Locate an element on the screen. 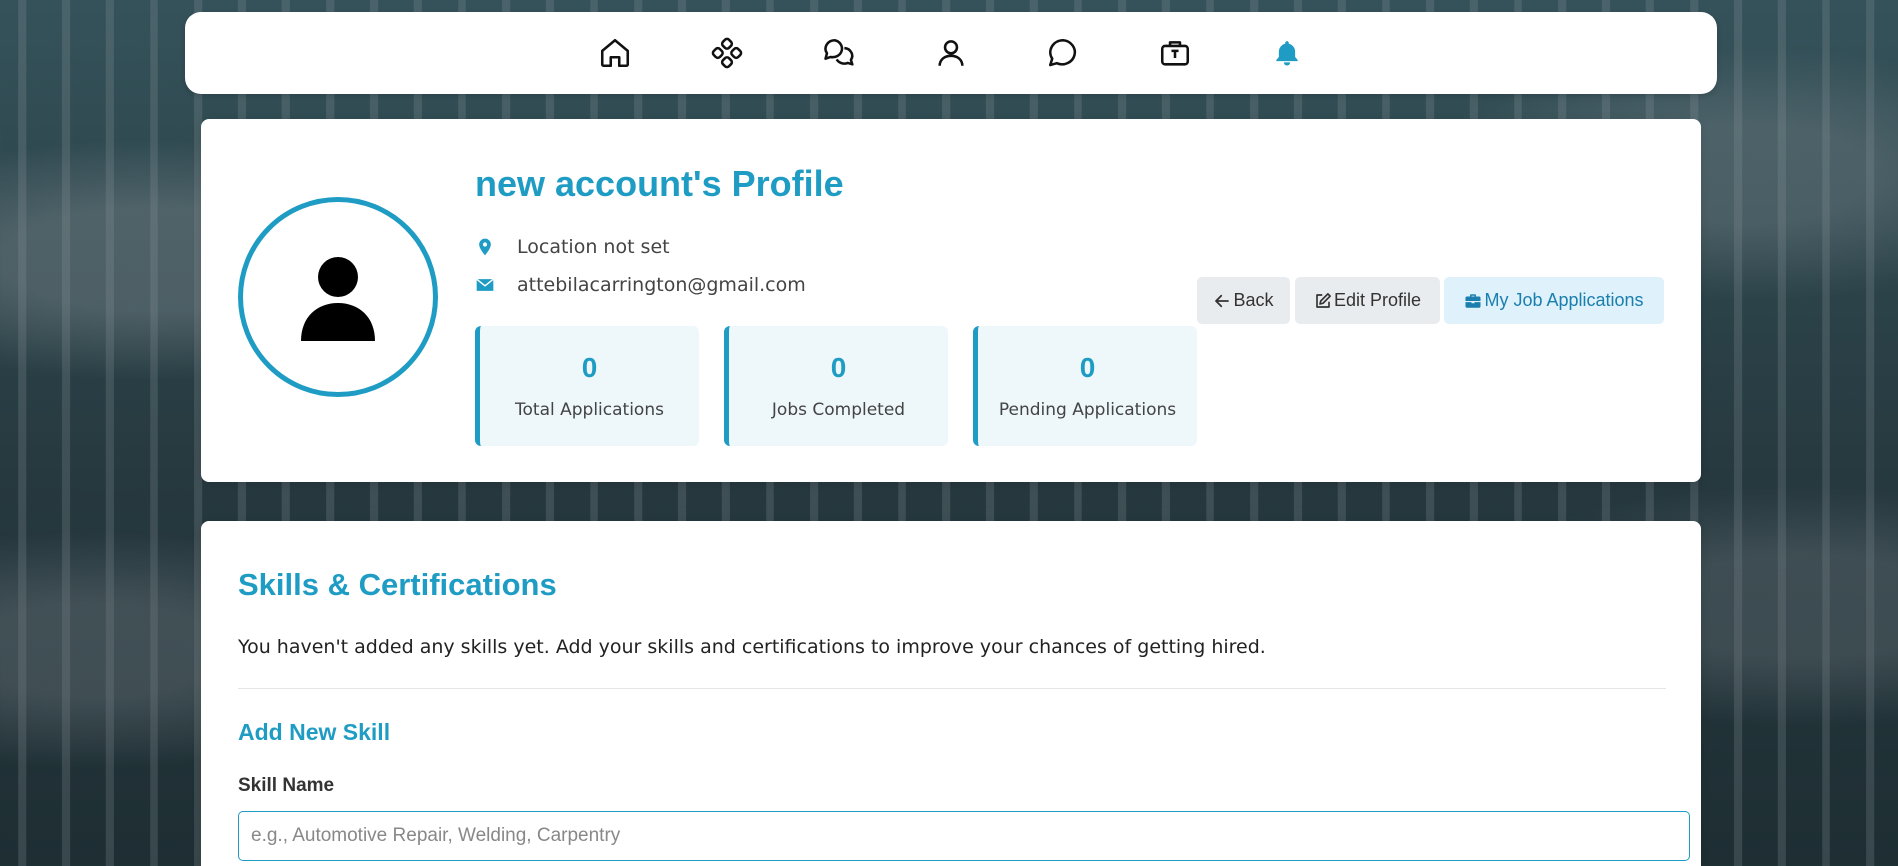  chat-nav-button is located at coordinates (1063, 53).